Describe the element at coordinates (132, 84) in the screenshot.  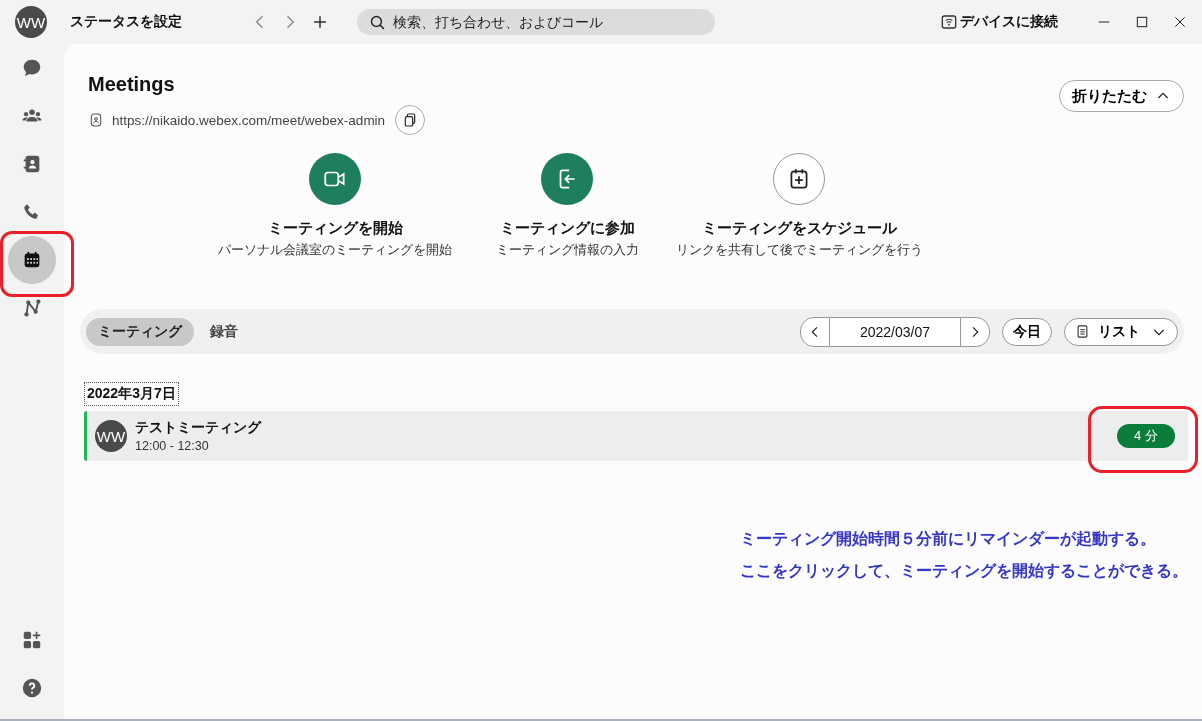
I see `page-title: Meetings` at that location.